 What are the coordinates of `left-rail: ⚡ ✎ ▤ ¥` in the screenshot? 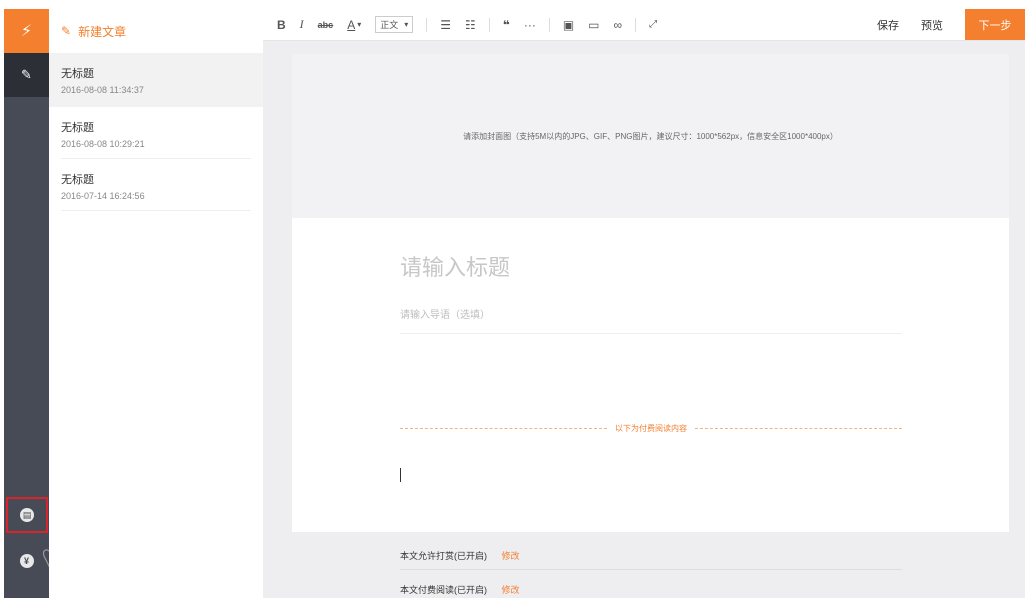 It's located at (26, 303).